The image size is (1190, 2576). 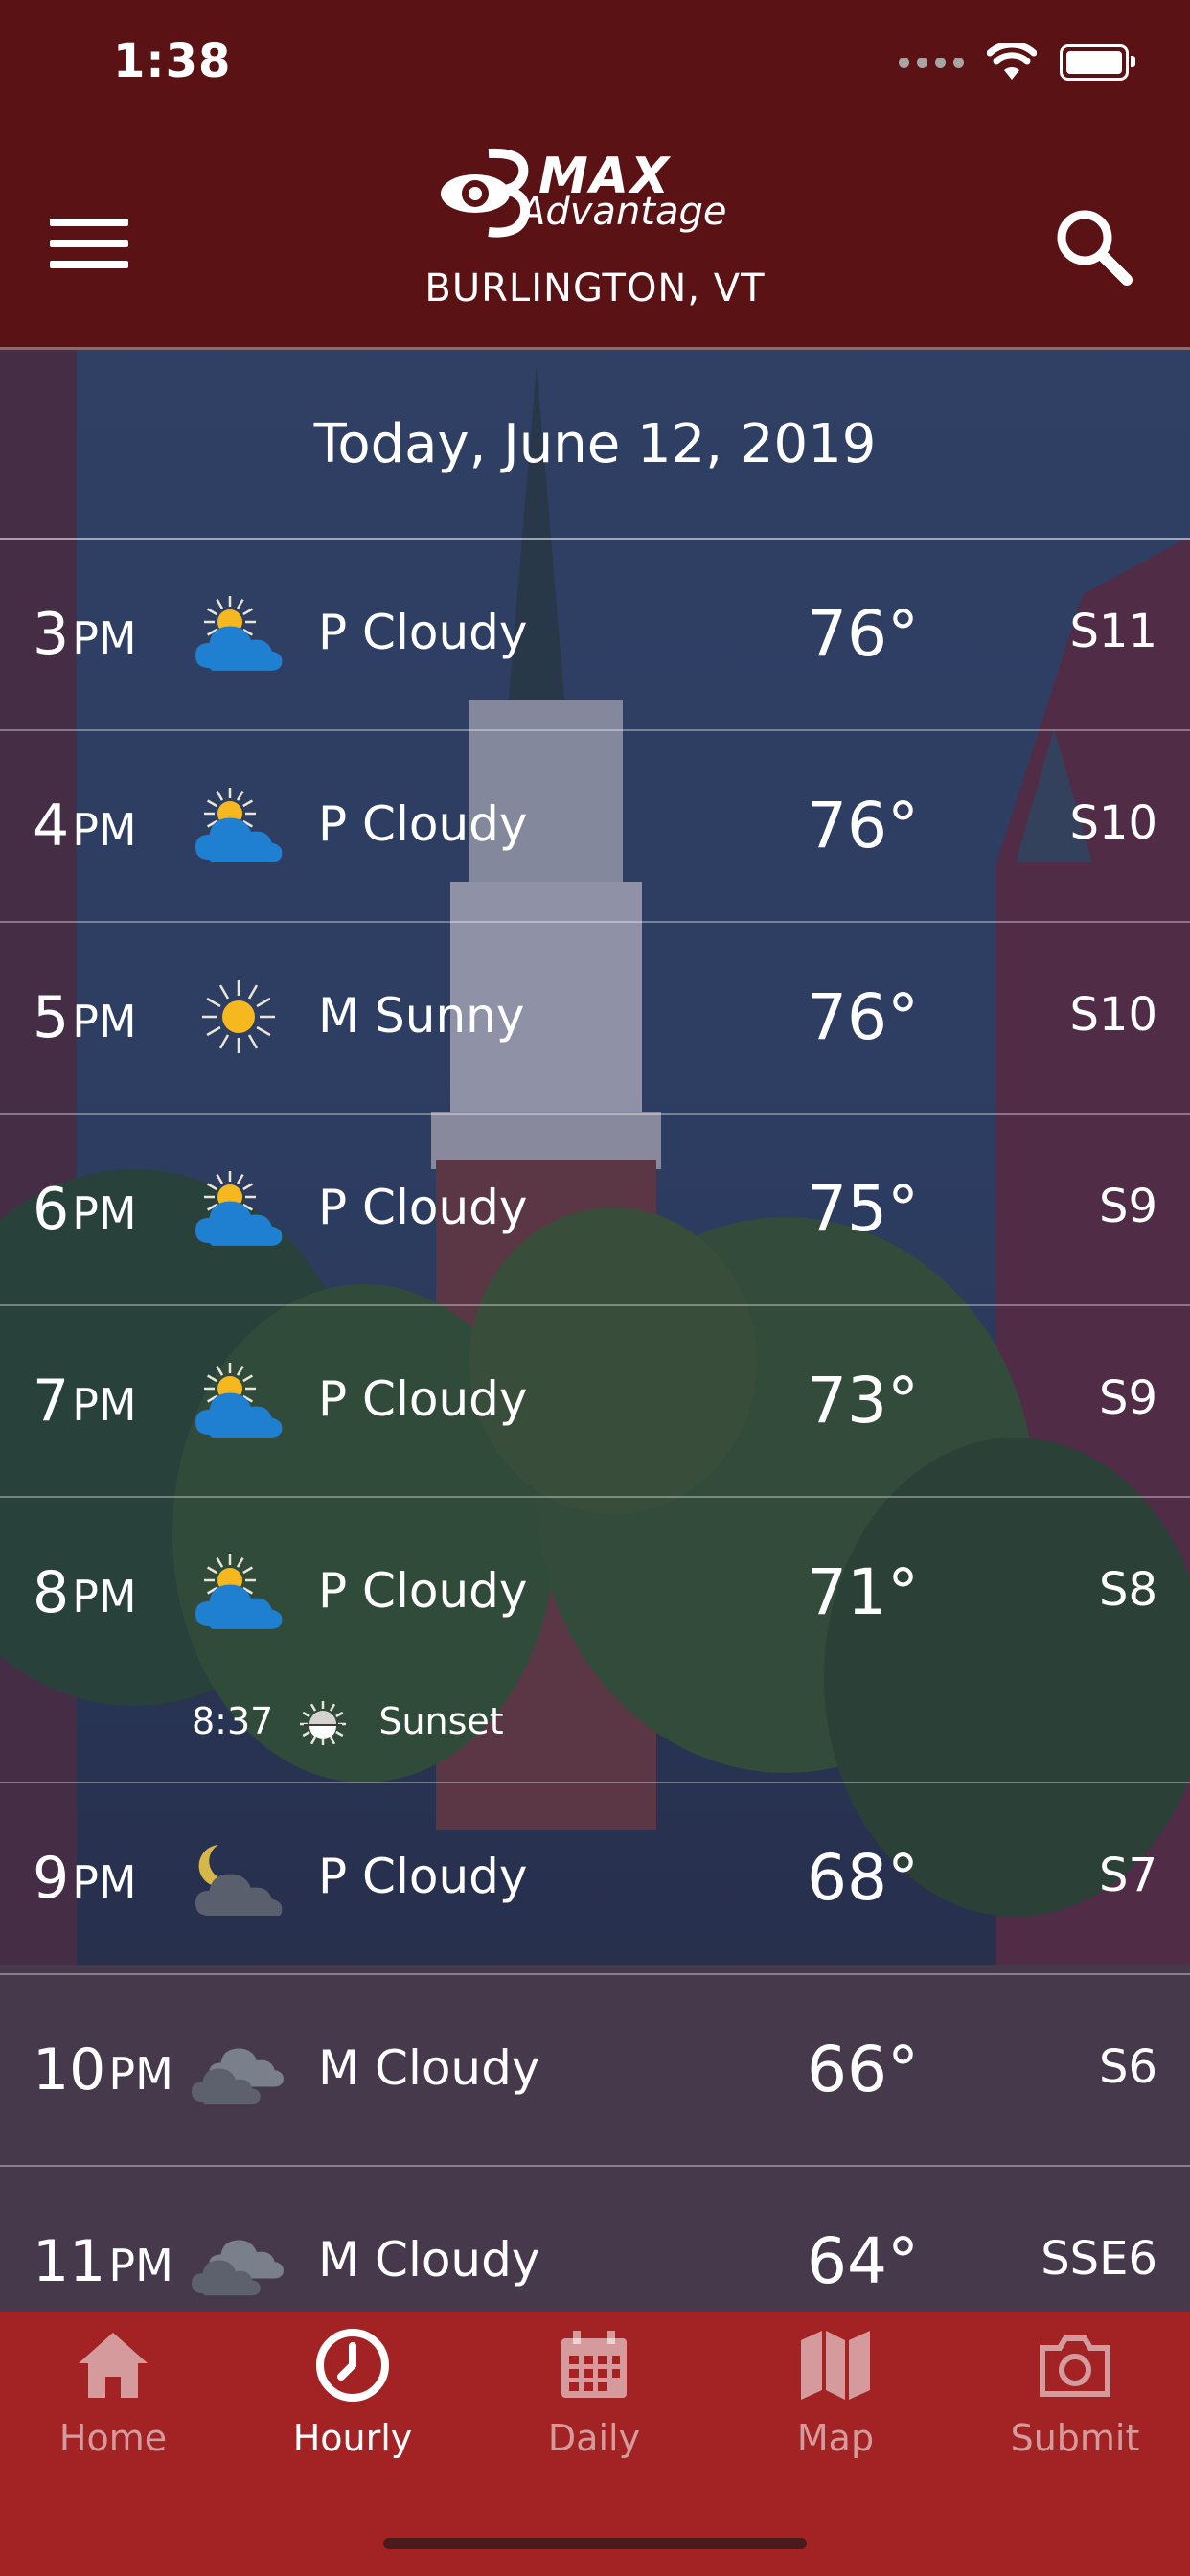 What do you see at coordinates (324, 1723) in the screenshot?
I see `sunset-icon` at bounding box center [324, 1723].